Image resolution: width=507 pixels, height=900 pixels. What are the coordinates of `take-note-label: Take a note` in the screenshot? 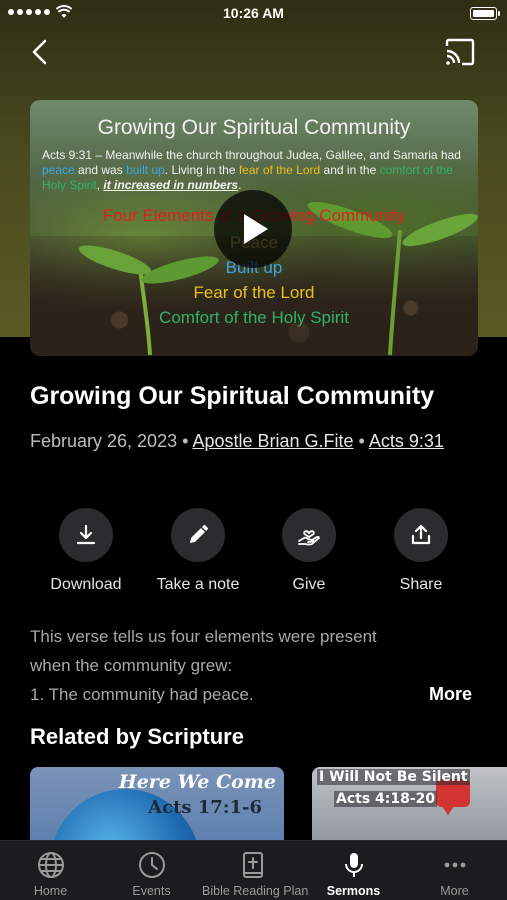 It's located at (198, 584).